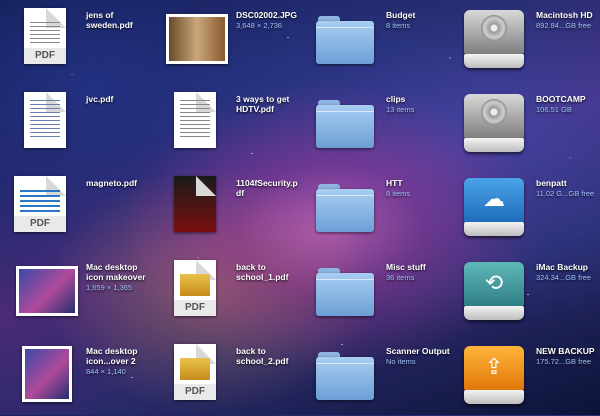 This screenshot has width=600, height=416. I want to click on usb-drive-icon: ⇪, so click(493, 375).